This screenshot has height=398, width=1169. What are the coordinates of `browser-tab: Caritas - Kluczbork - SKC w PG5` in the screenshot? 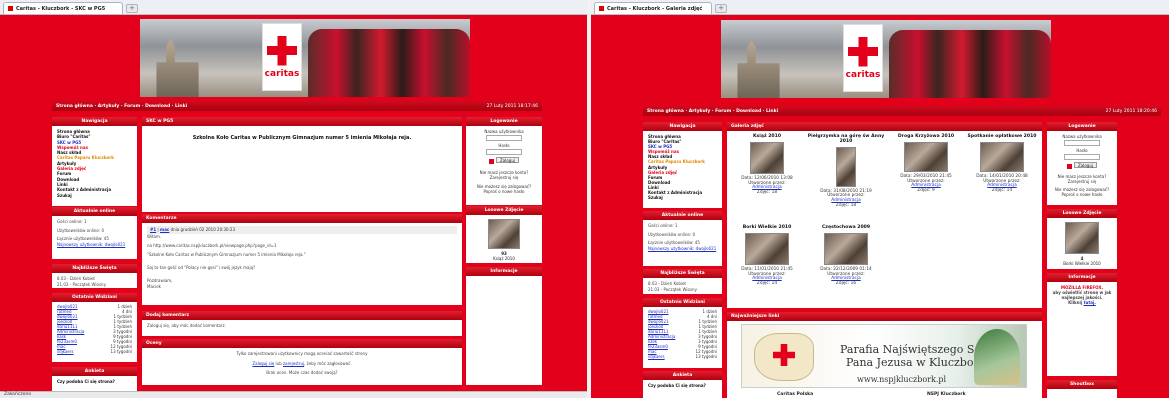 It's located at (63, 8).